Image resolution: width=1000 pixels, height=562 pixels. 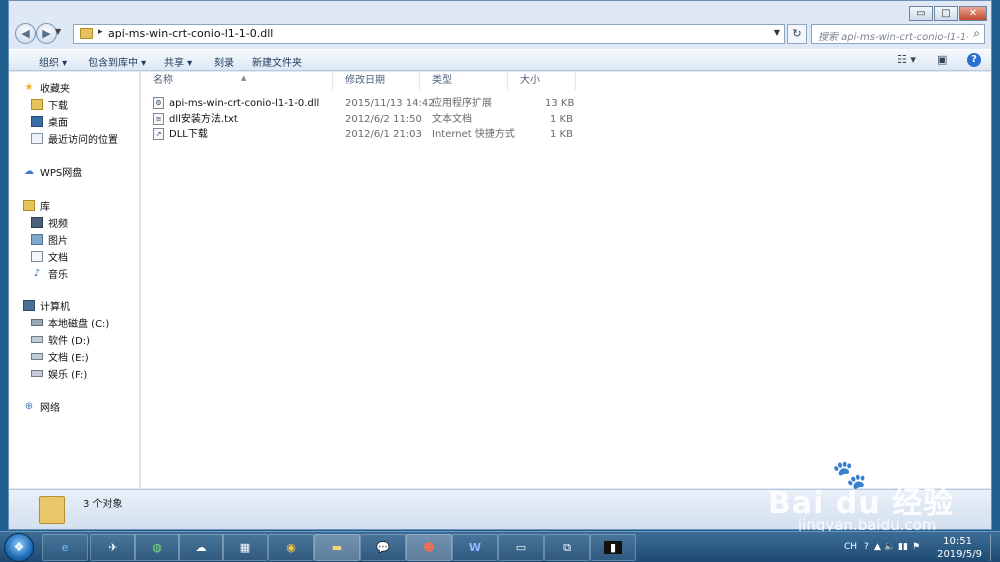 I want to click on command-bar: 组织 ▾ 包含到库中 ▾ 共享 ▾ 刻录 新建文件夹 ☷ ▾ ▣ ?, so click(x=500, y=60).